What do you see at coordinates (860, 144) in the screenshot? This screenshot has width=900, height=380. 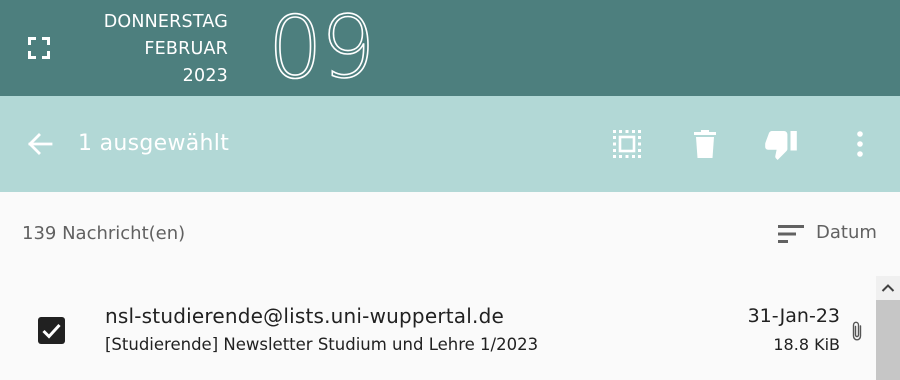 I see `more-vert-icon` at bounding box center [860, 144].